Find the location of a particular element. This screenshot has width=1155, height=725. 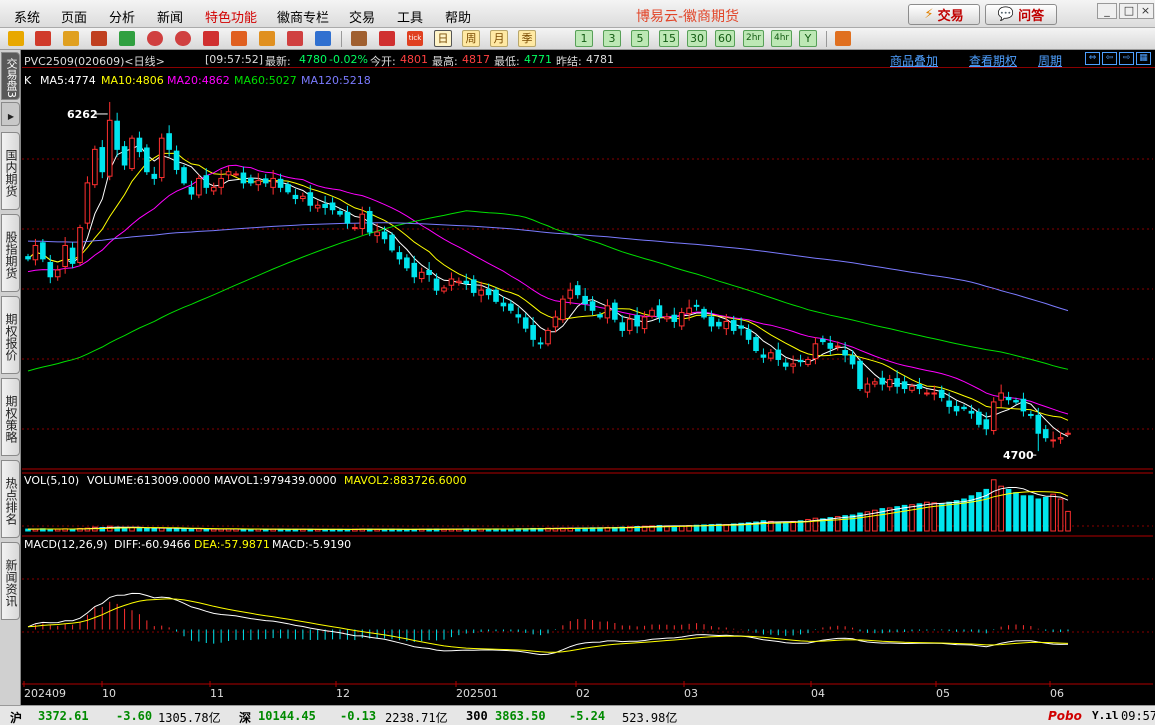

back-arrow-icon is located at coordinates (16, 38).